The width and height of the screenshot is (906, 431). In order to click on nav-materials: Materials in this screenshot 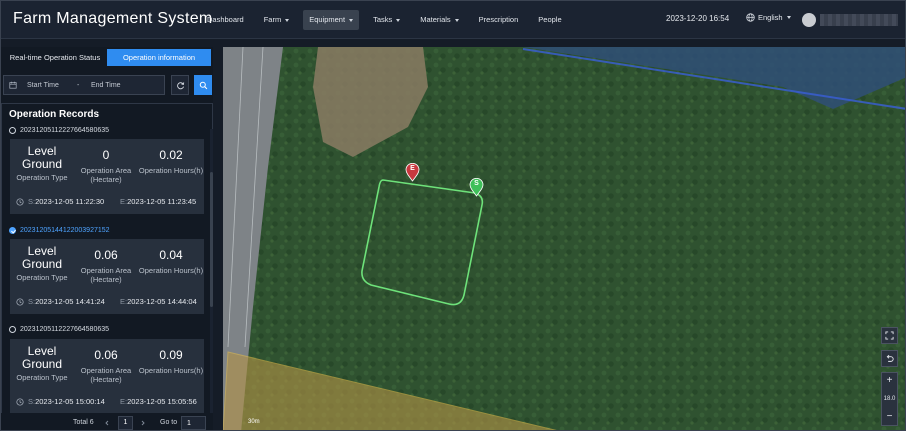, I will do `click(439, 20)`.